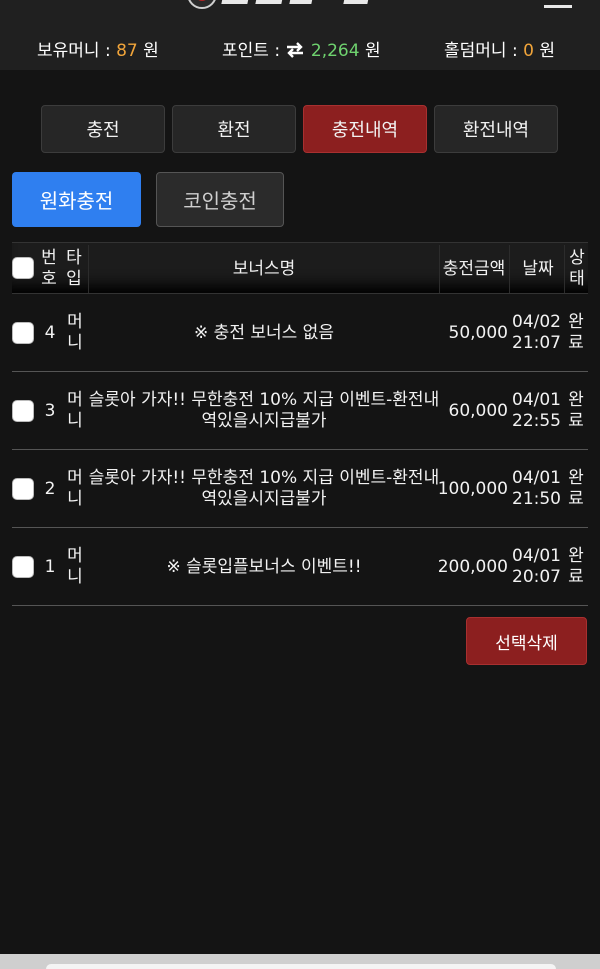  What do you see at coordinates (526, 641) in the screenshot?
I see `delete-selected-button: 선택삭제` at bounding box center [526, 641].